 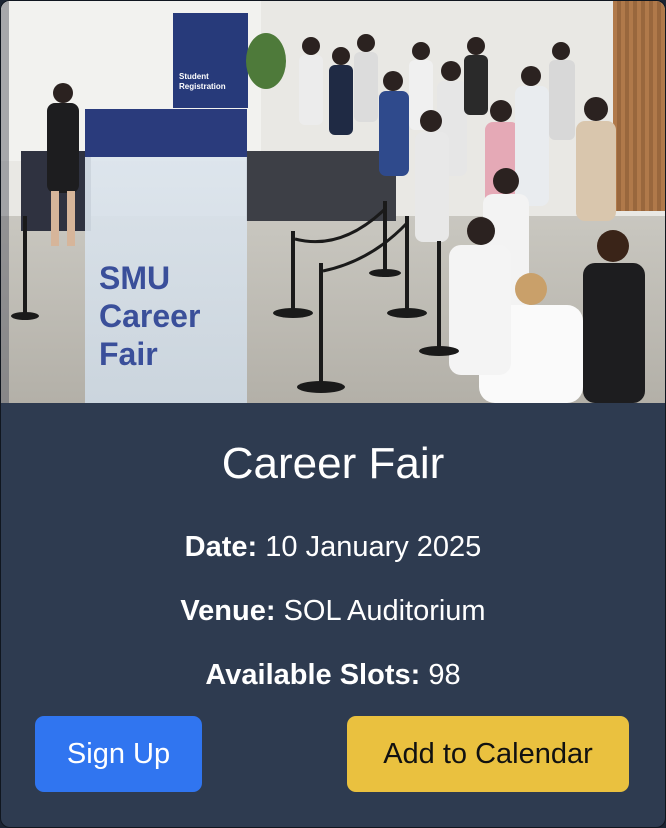 I want to click on event-venue-label: Venue:, so click(x=228, y=611).